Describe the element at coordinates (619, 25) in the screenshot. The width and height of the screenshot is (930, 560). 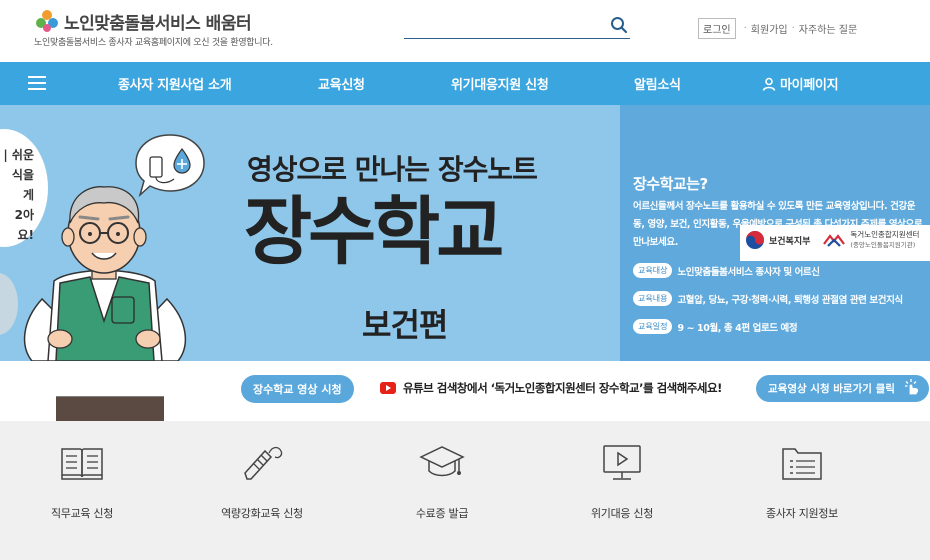
I see `search-icon` at that location.